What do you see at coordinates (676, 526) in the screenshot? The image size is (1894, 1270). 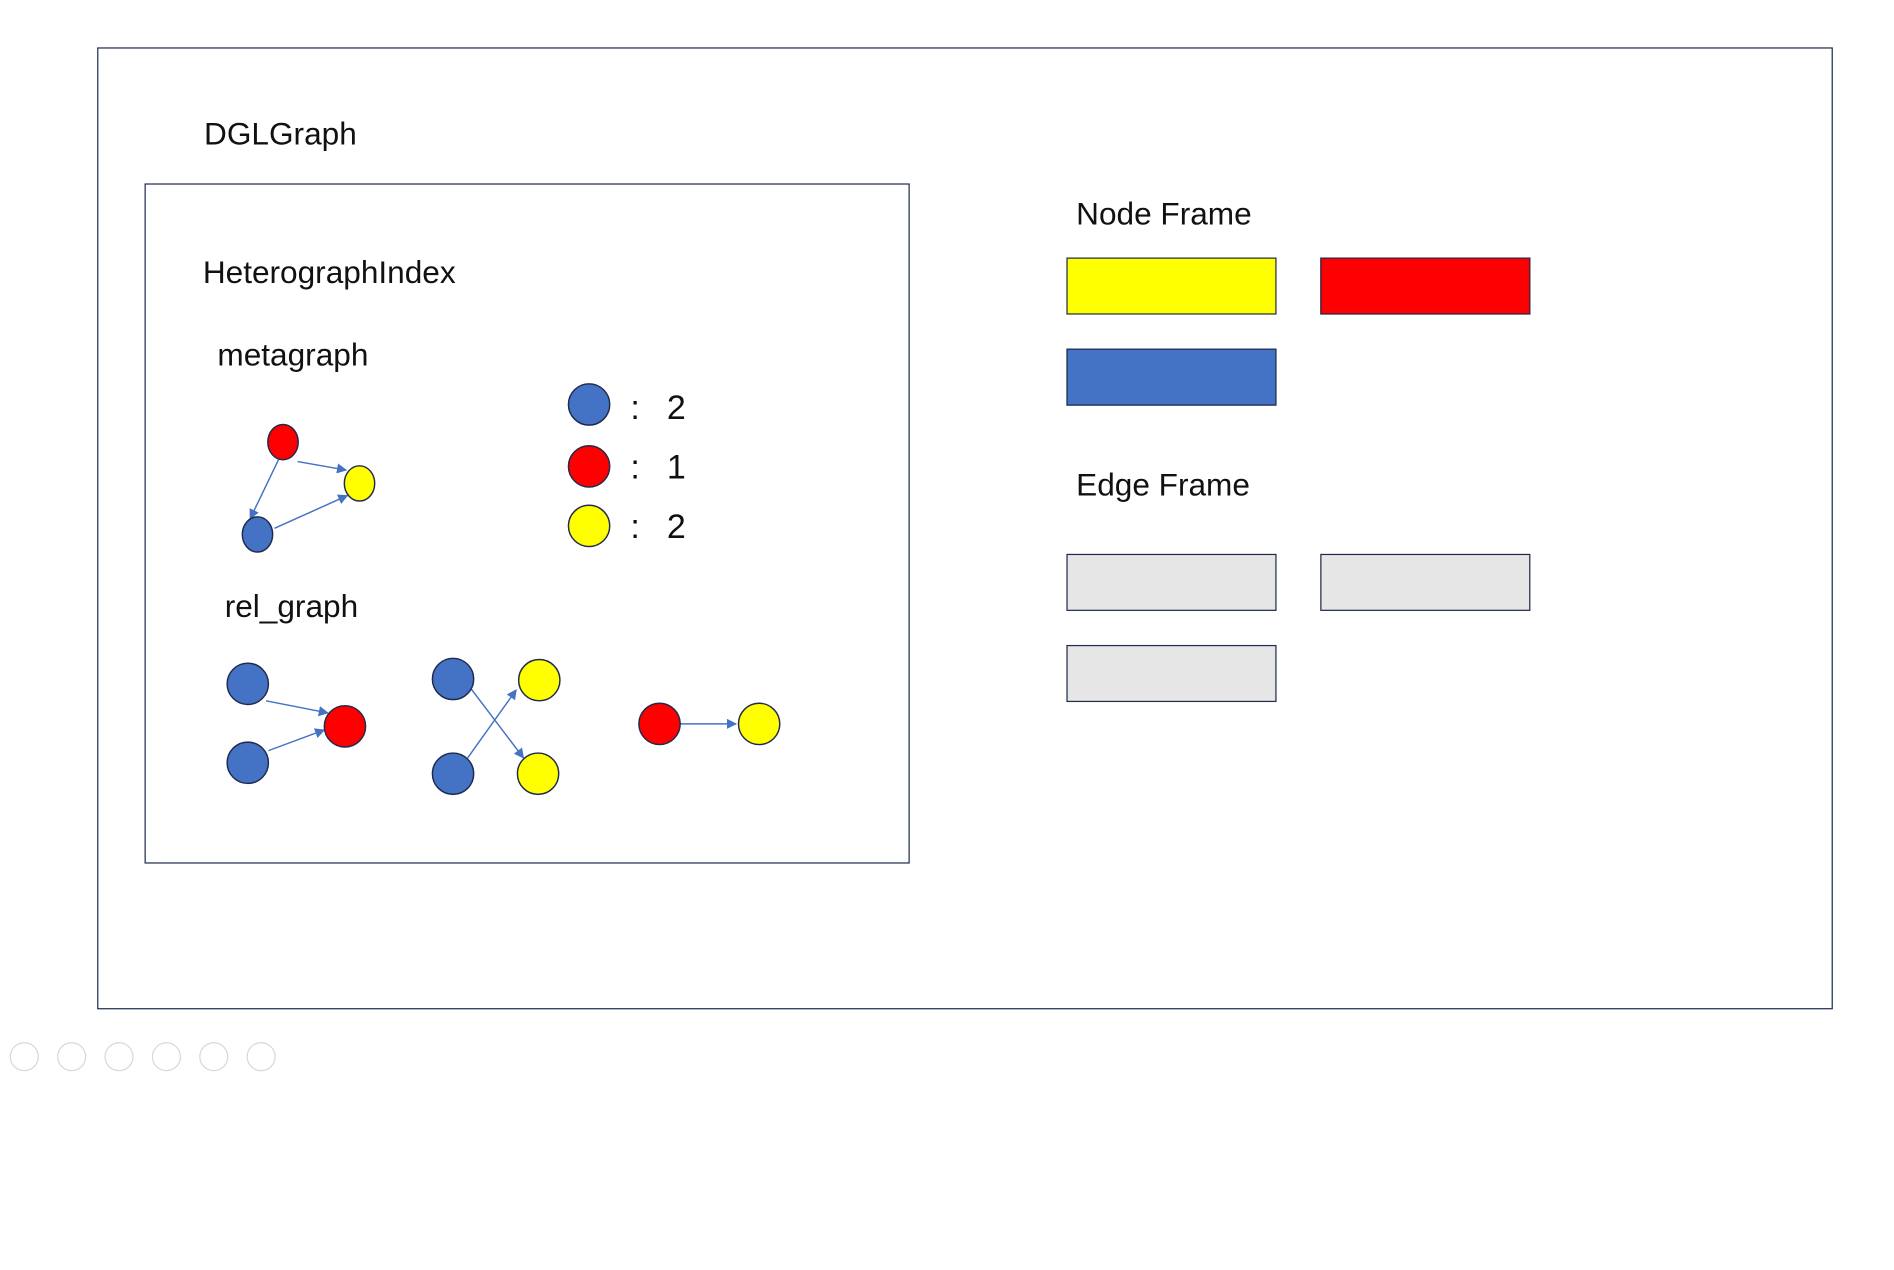 I see `legend-count-yellow: 2` at bounding box center [676, 526].